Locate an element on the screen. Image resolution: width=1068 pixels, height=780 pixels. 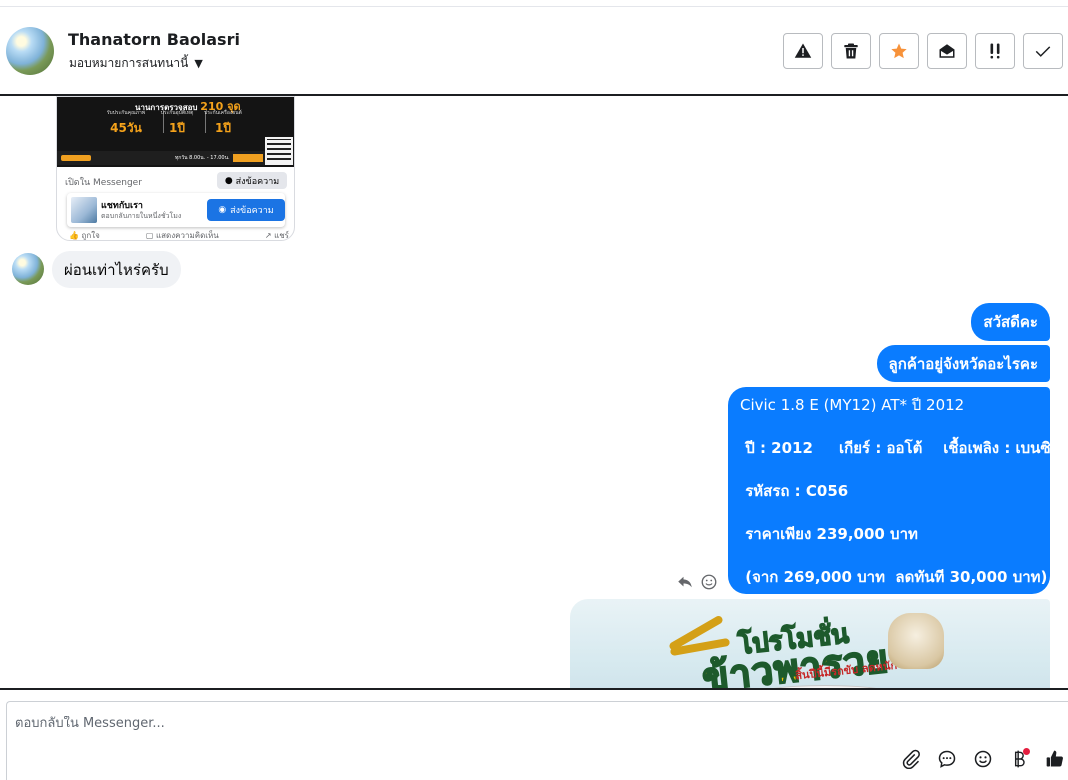
car-model: Civic 1.8 E (MY12) AT* ปี 2012 is located at coordinates (852, 405).